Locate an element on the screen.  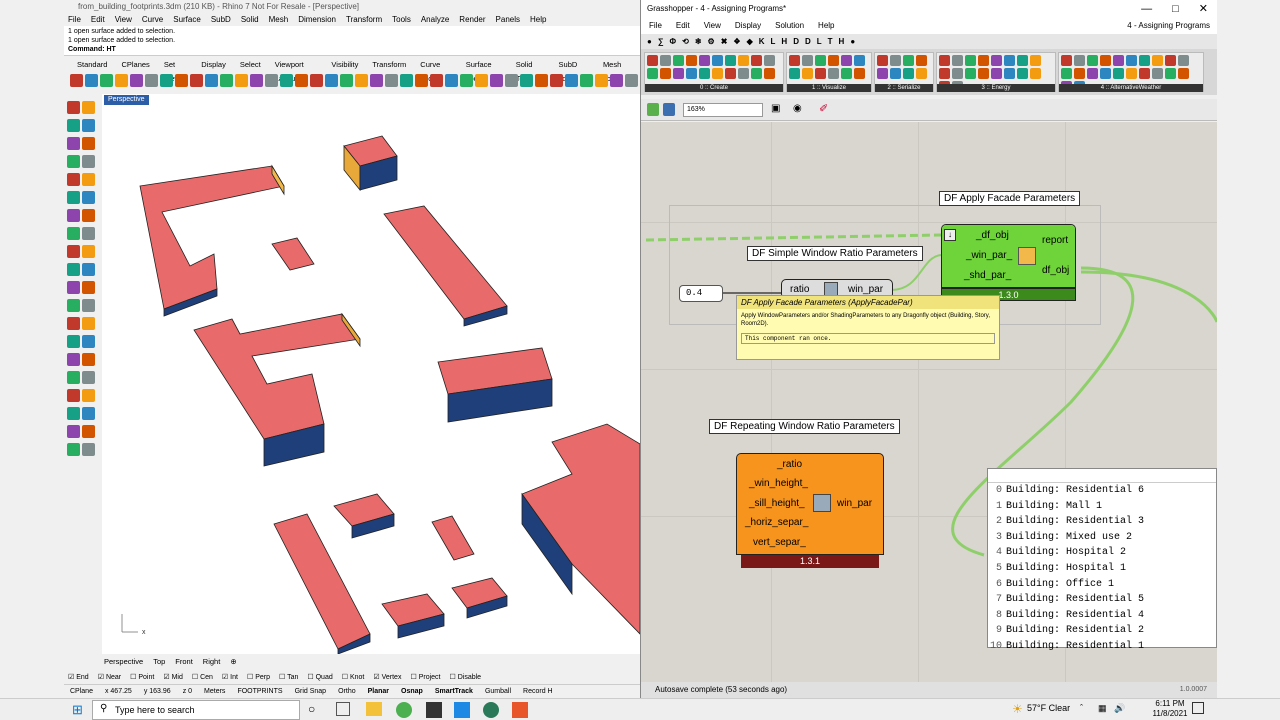
save-file-icon is located at coordinates (669, 109).